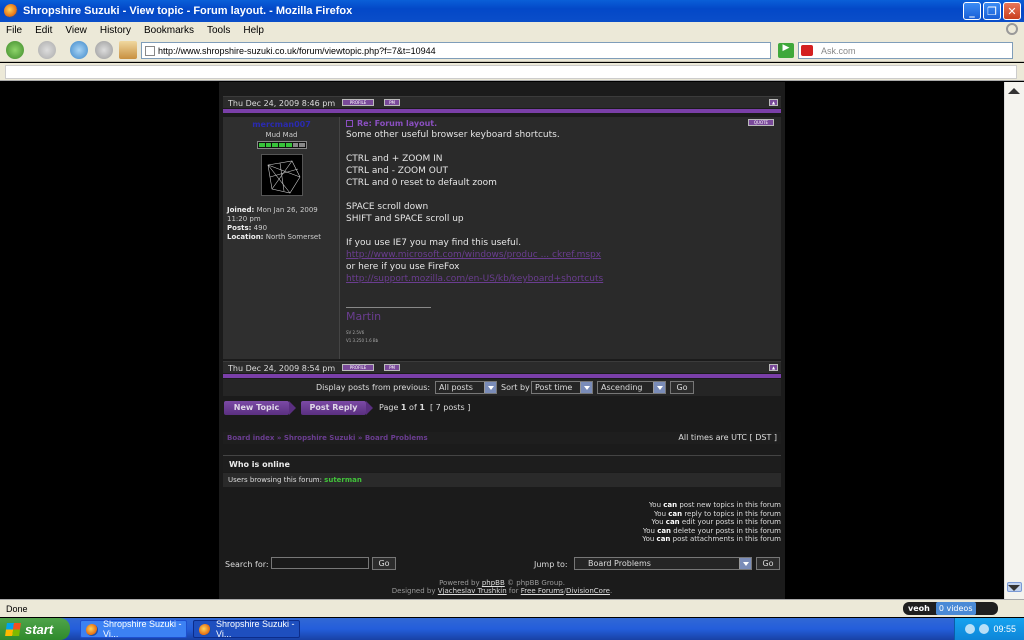  What do you see at coordinates (394, 159) in the screenshot?
I see `post-line: CTRL and + ZOOM IN` at bounding box center [394, 159].